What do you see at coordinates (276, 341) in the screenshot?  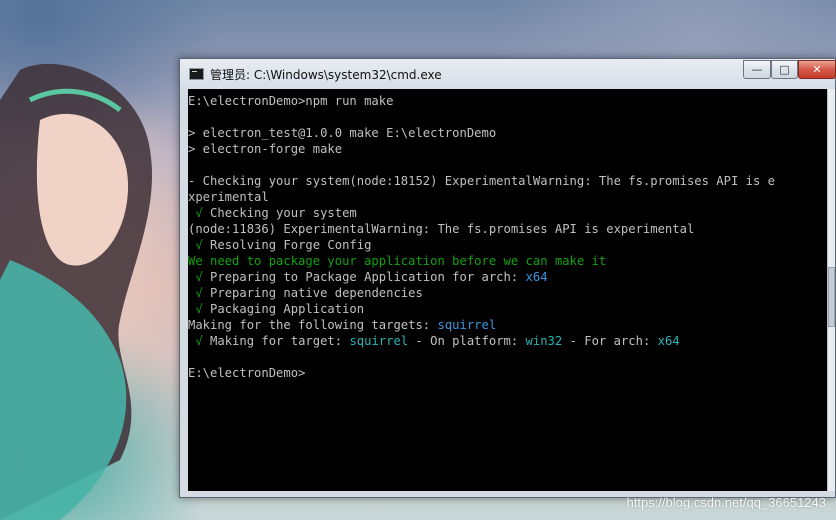 I see `console-segment: Making for target:` at bounding box center [276, 341].